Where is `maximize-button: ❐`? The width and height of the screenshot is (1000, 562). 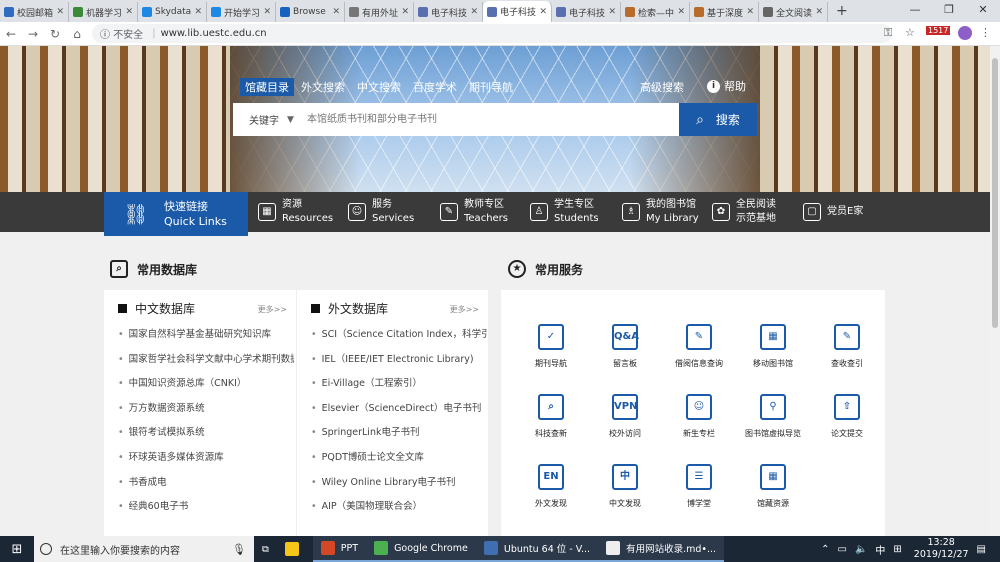 maximize-button: ❐ is located at coordinates (949, 11).